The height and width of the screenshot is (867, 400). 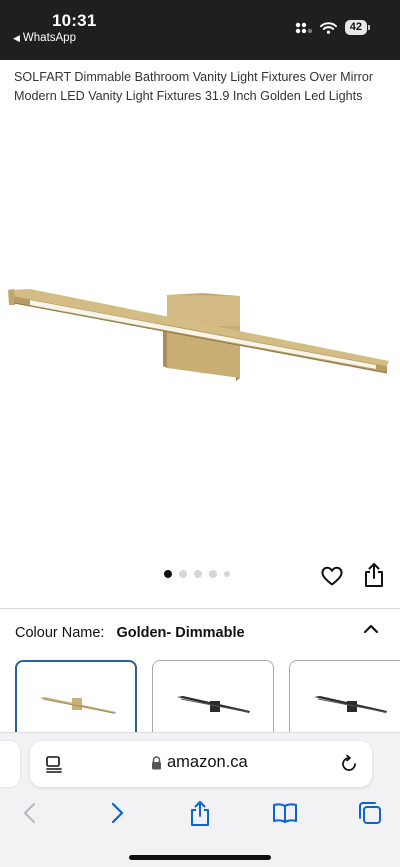 What do you see at coordinates (60, 633) in the screenshot?
I see `colour-name-label: Colour Name:` at bounding box center [60, 633].